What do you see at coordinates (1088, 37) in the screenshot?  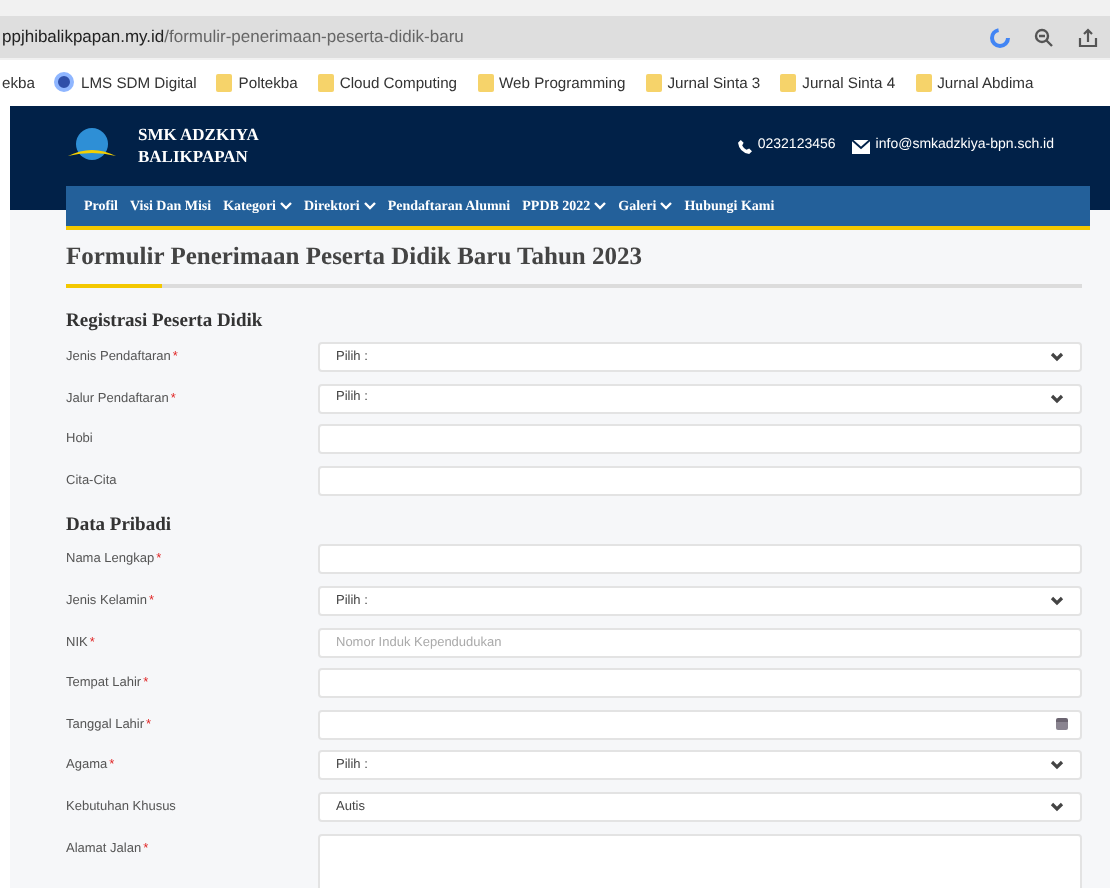 I see `share-icon` at bounding box center [1088, 37].